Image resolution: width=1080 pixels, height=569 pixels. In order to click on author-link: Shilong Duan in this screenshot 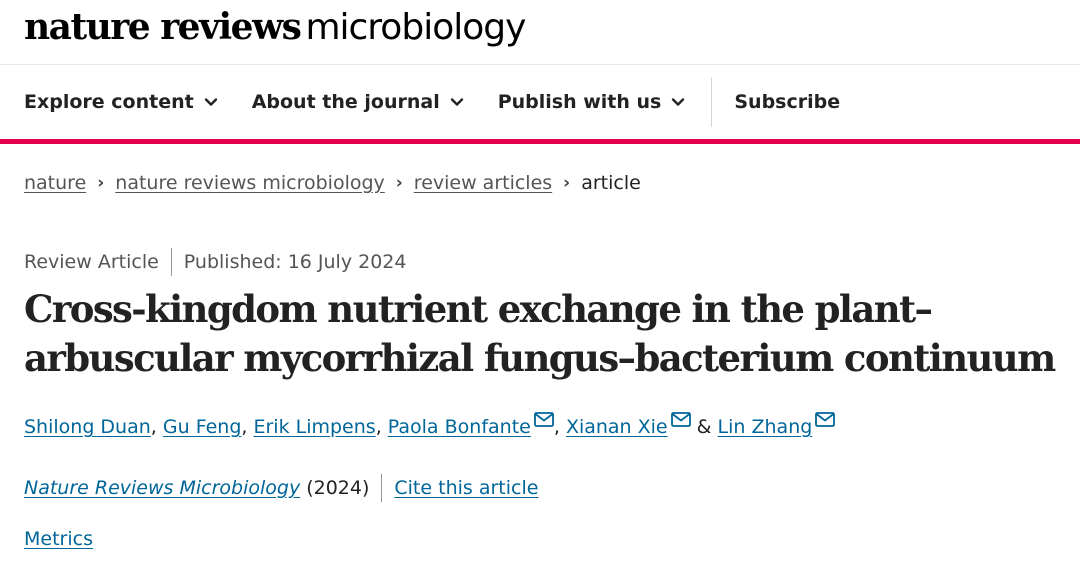, I will do `click(87, 427)`.